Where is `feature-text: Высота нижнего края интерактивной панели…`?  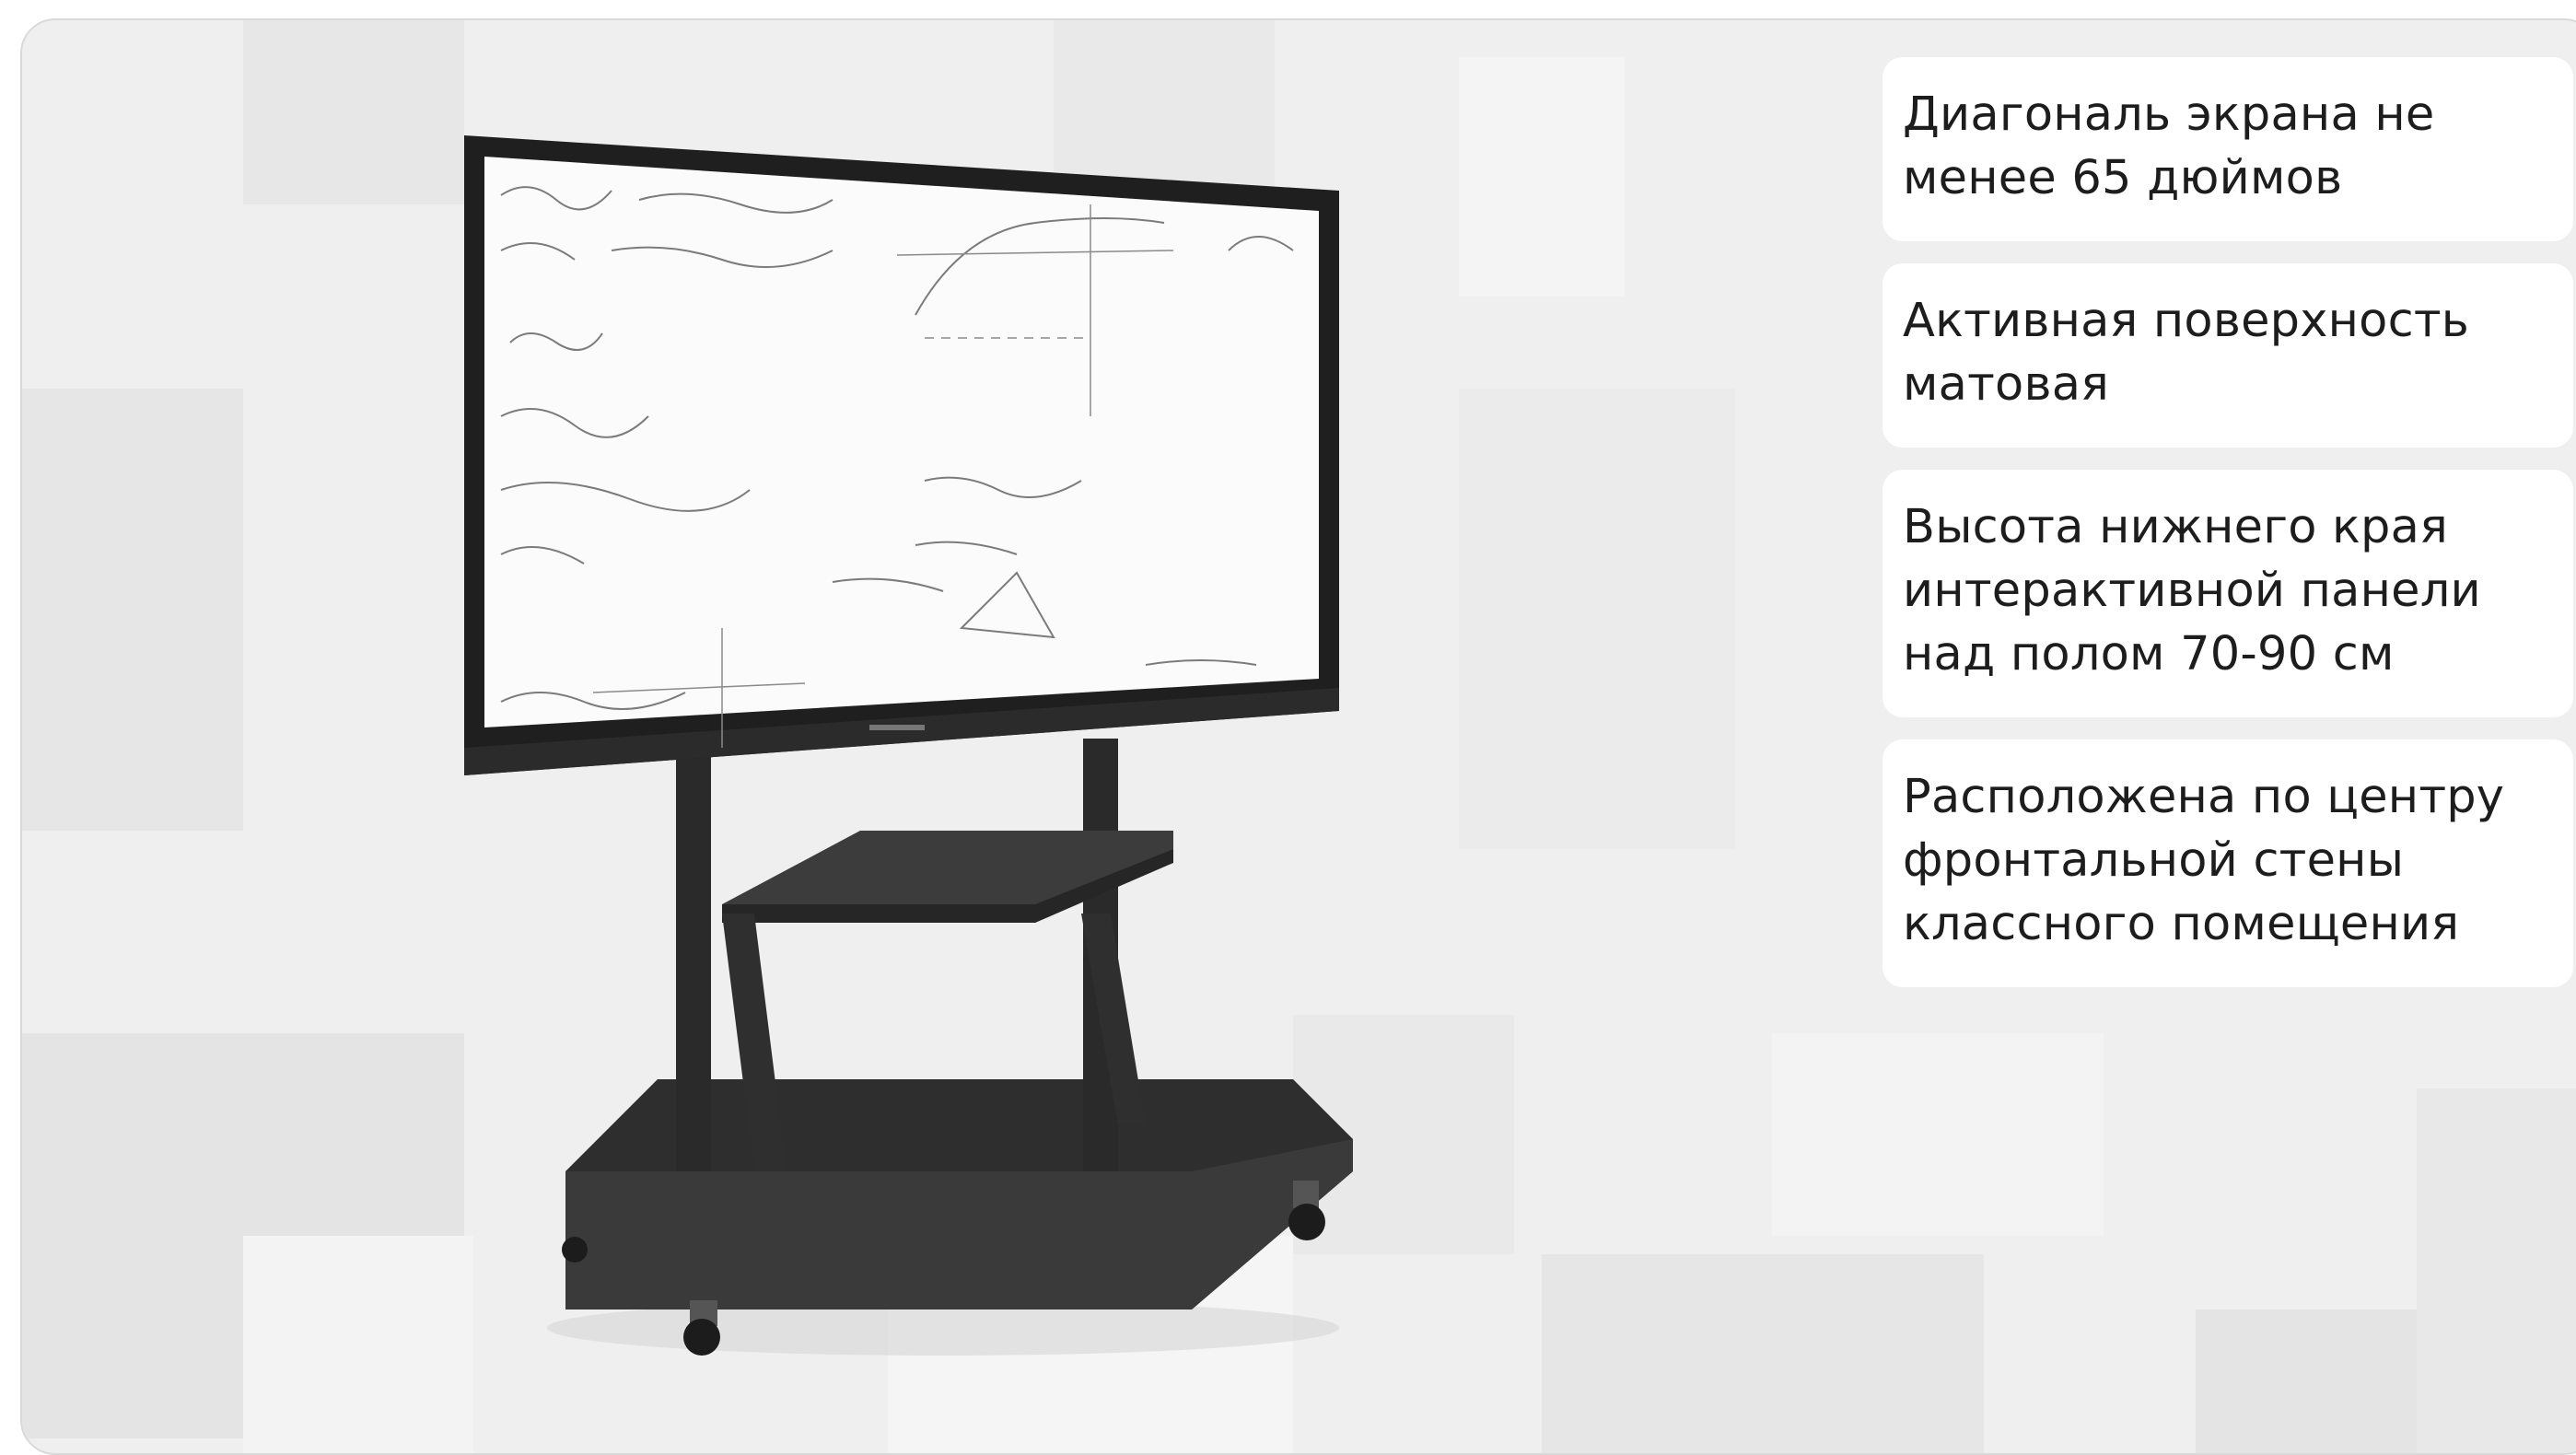 feature-text: Высота нижнего края интерактивной панели… is located at coordinates (2192, 590).